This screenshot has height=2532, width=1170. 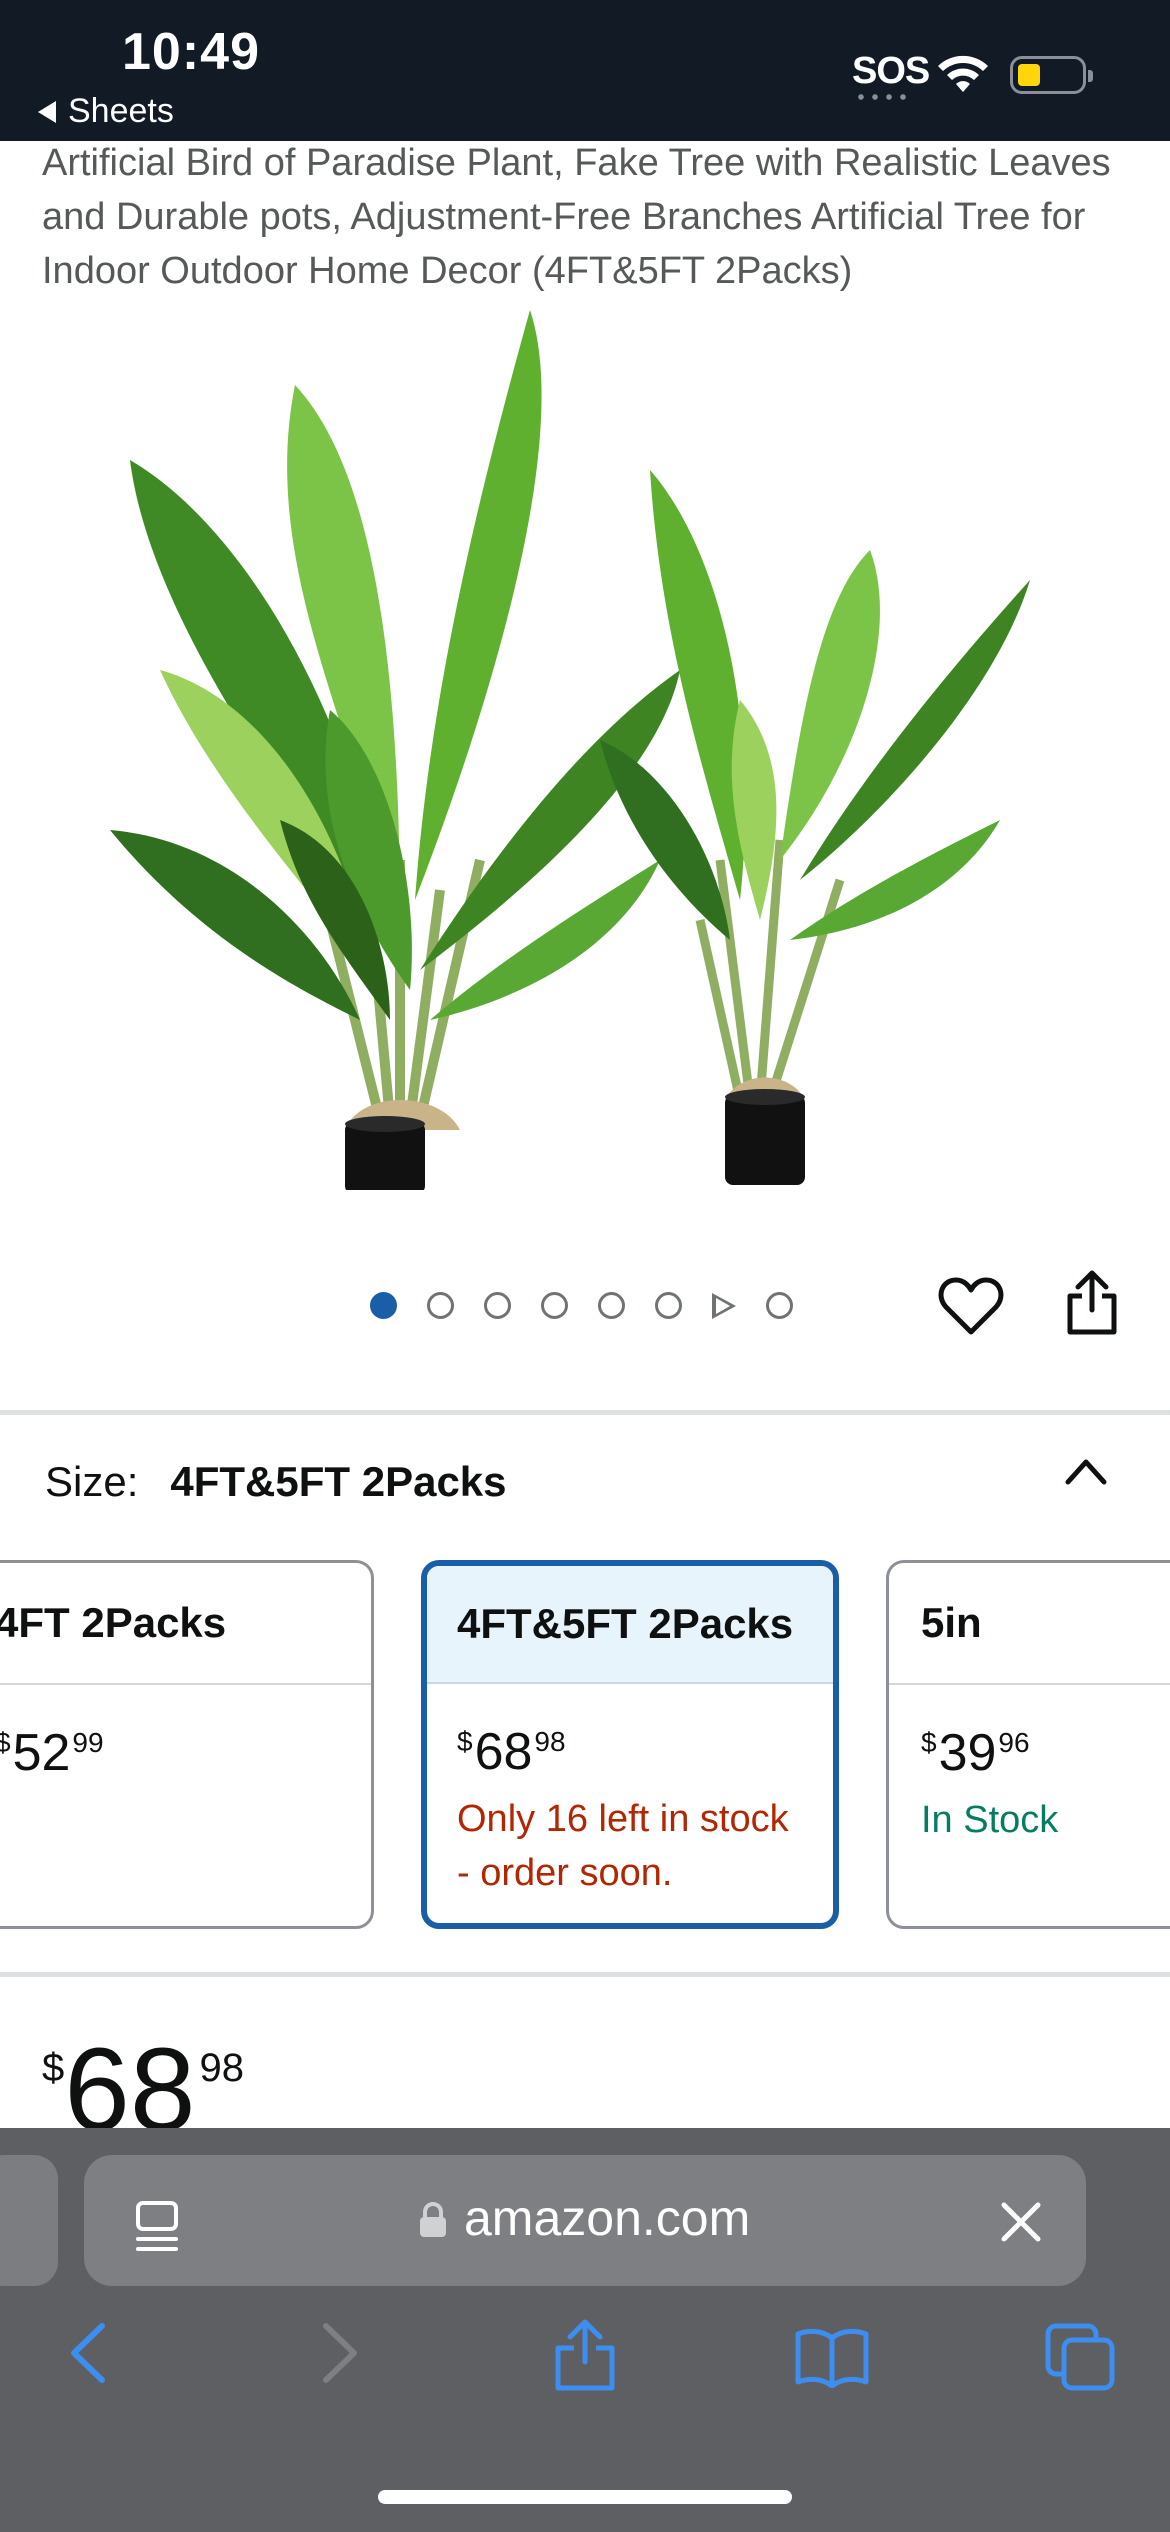 What do you see at coordinates (52, 1753) in the screenshot?
I see `size-option-price: $ 52 99` at bounding box center [52, 1753].